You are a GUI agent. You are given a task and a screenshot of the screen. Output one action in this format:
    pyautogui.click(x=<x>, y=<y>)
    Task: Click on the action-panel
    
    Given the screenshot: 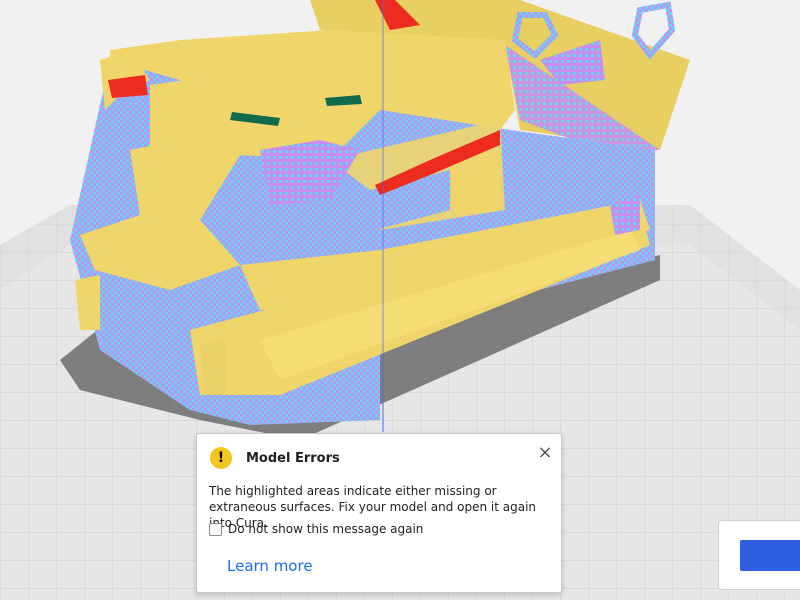 What is the action you would take?
    pyautogui.click(x=759, y=555)
    